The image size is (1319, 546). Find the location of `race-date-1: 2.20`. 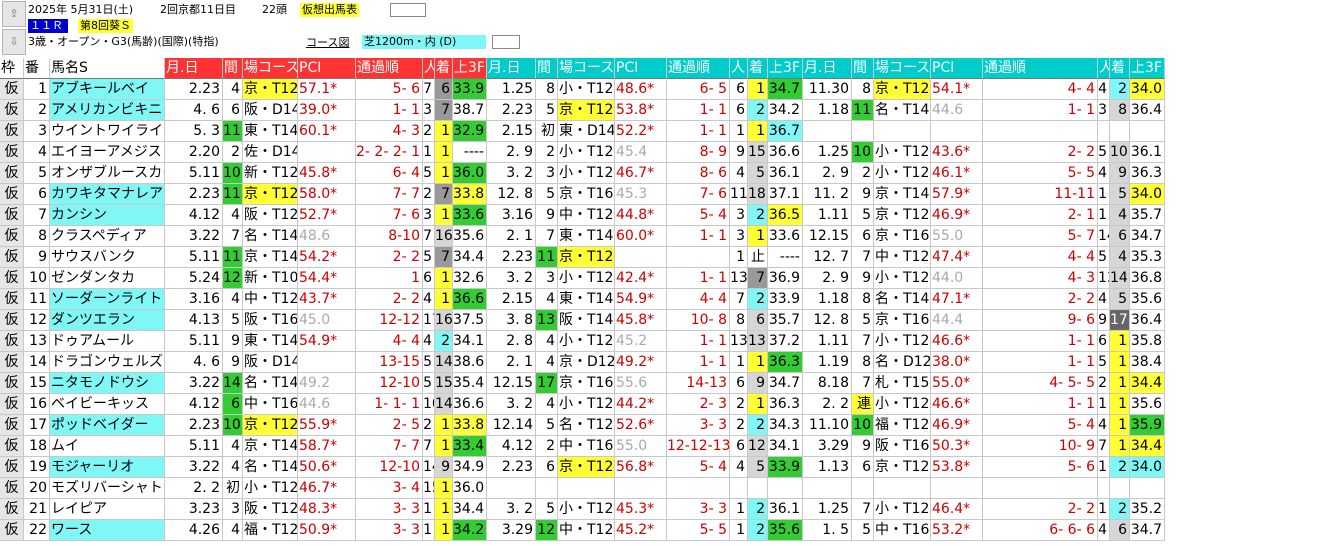

race-date-1: 2.20 is located at coordinates (194, 152).